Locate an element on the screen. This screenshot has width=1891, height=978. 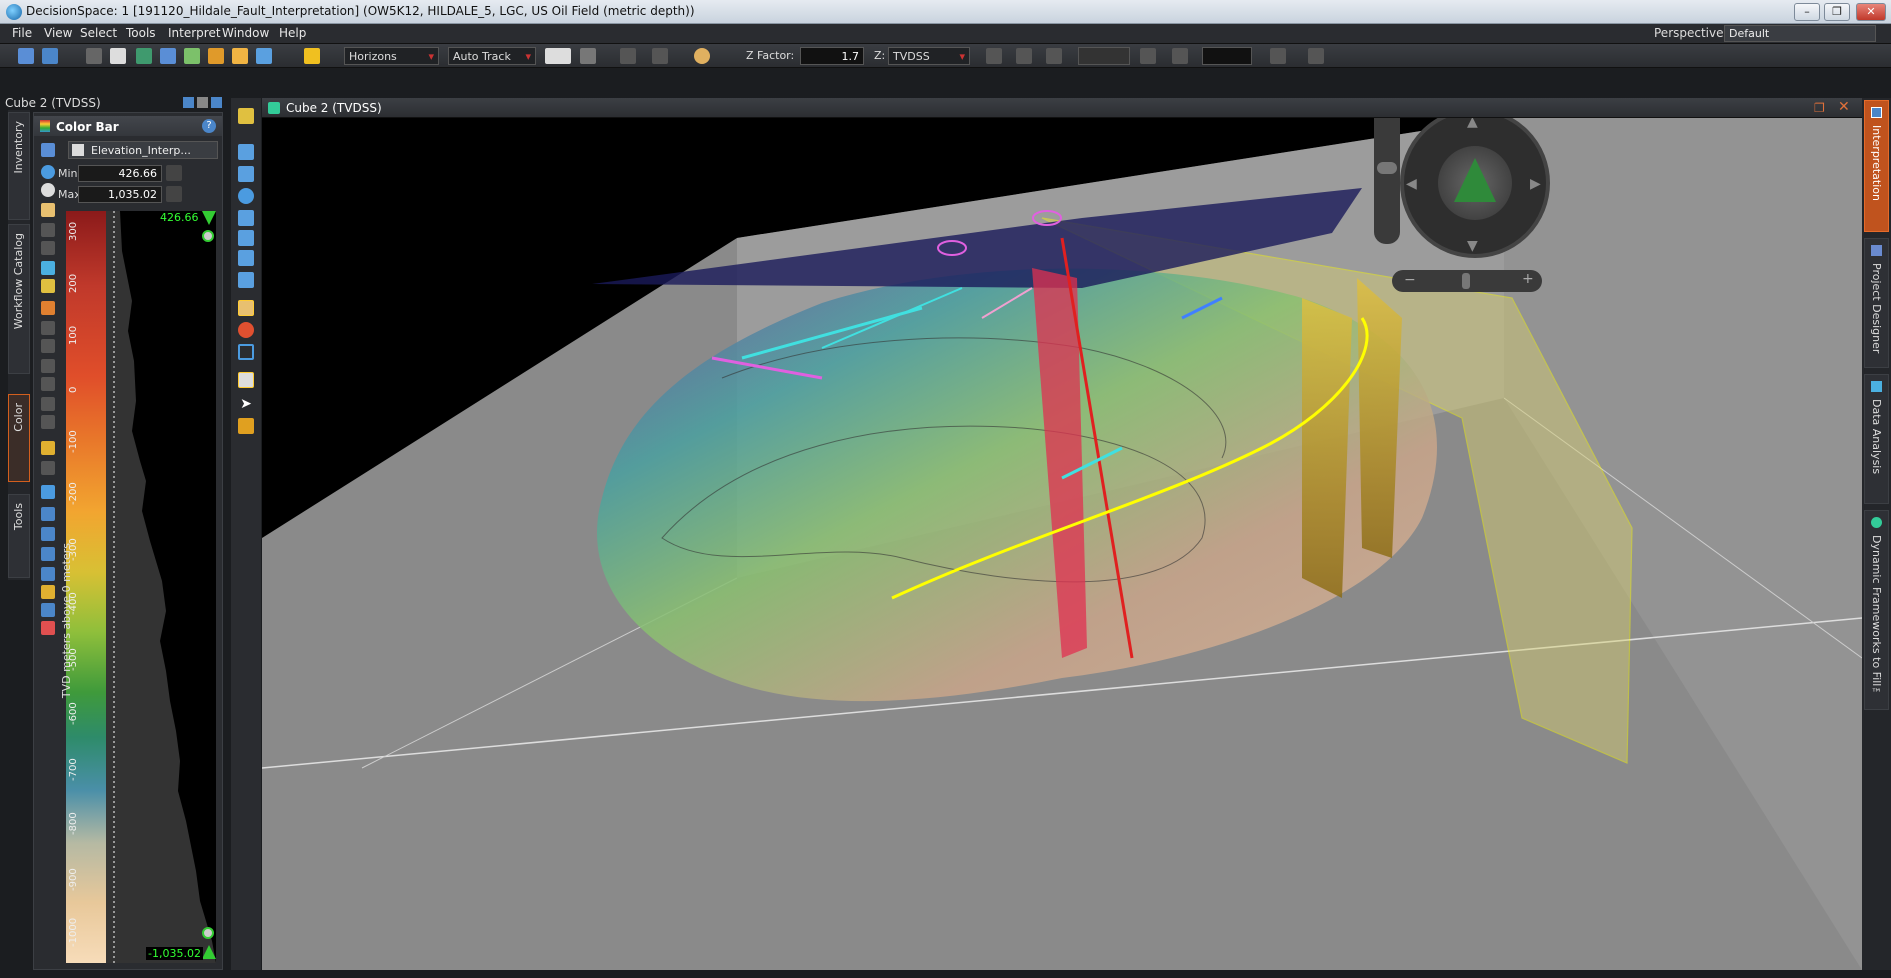
color-swatch is located at coordinates (558, 56).